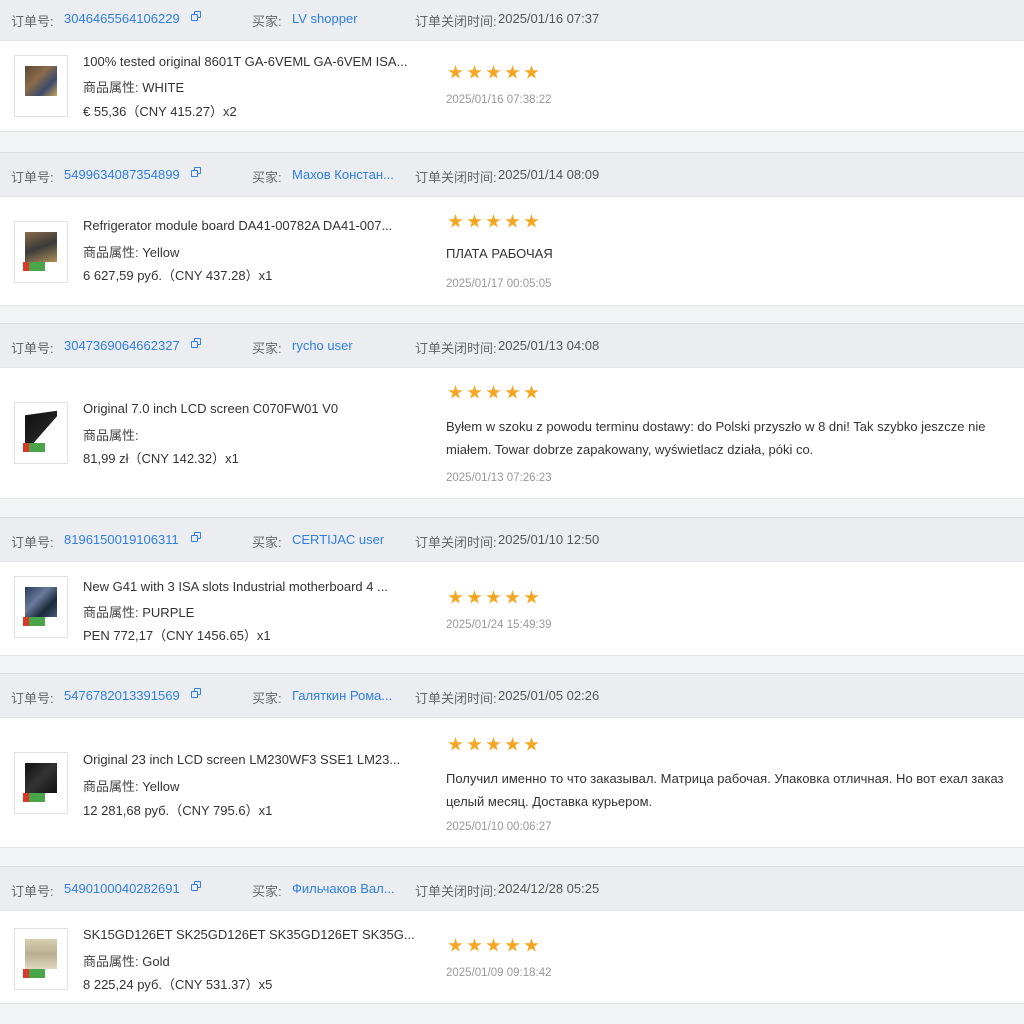 The width and height of the screenshot is (1024, 1024). I want to click on order-id-link: 5490100040282691, so click(122, 888).